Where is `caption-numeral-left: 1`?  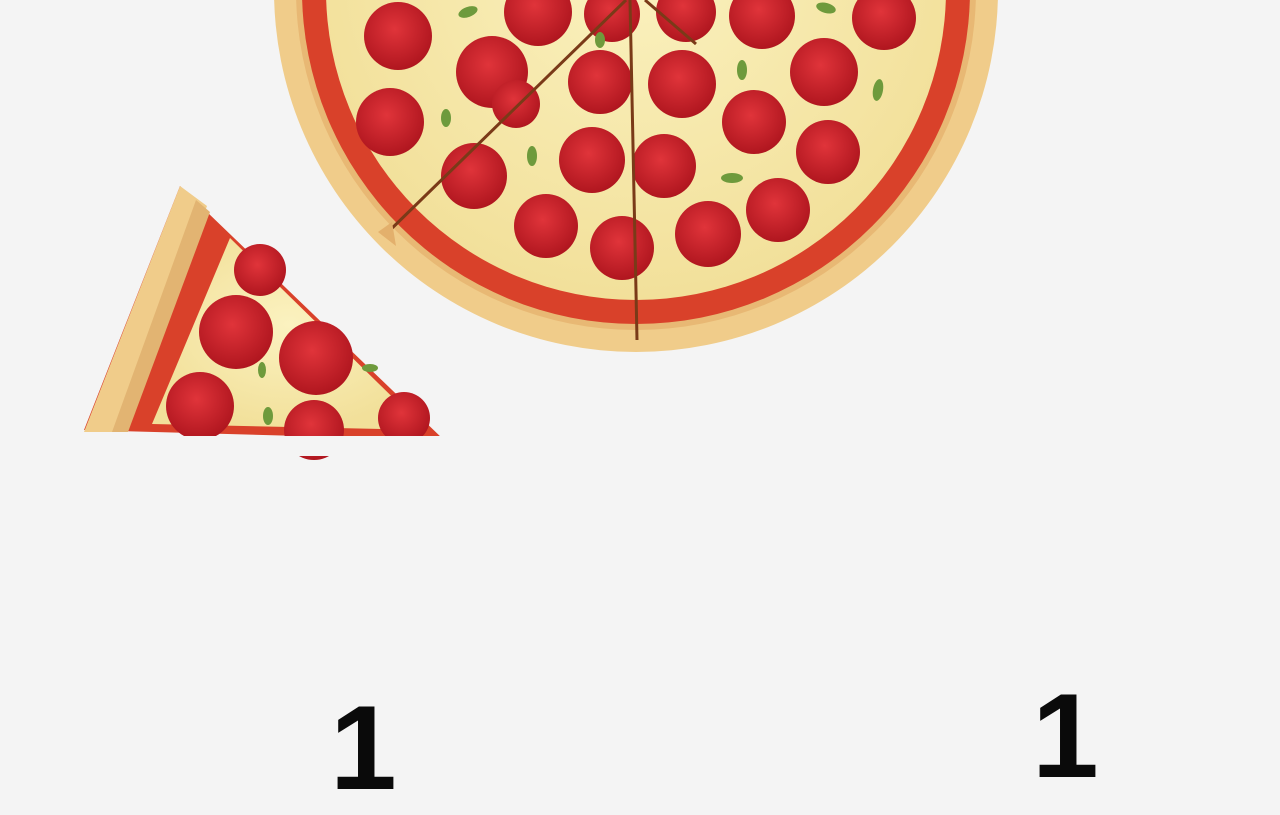
caption-numeral-left: 1 is located at coordinates (363, 748).